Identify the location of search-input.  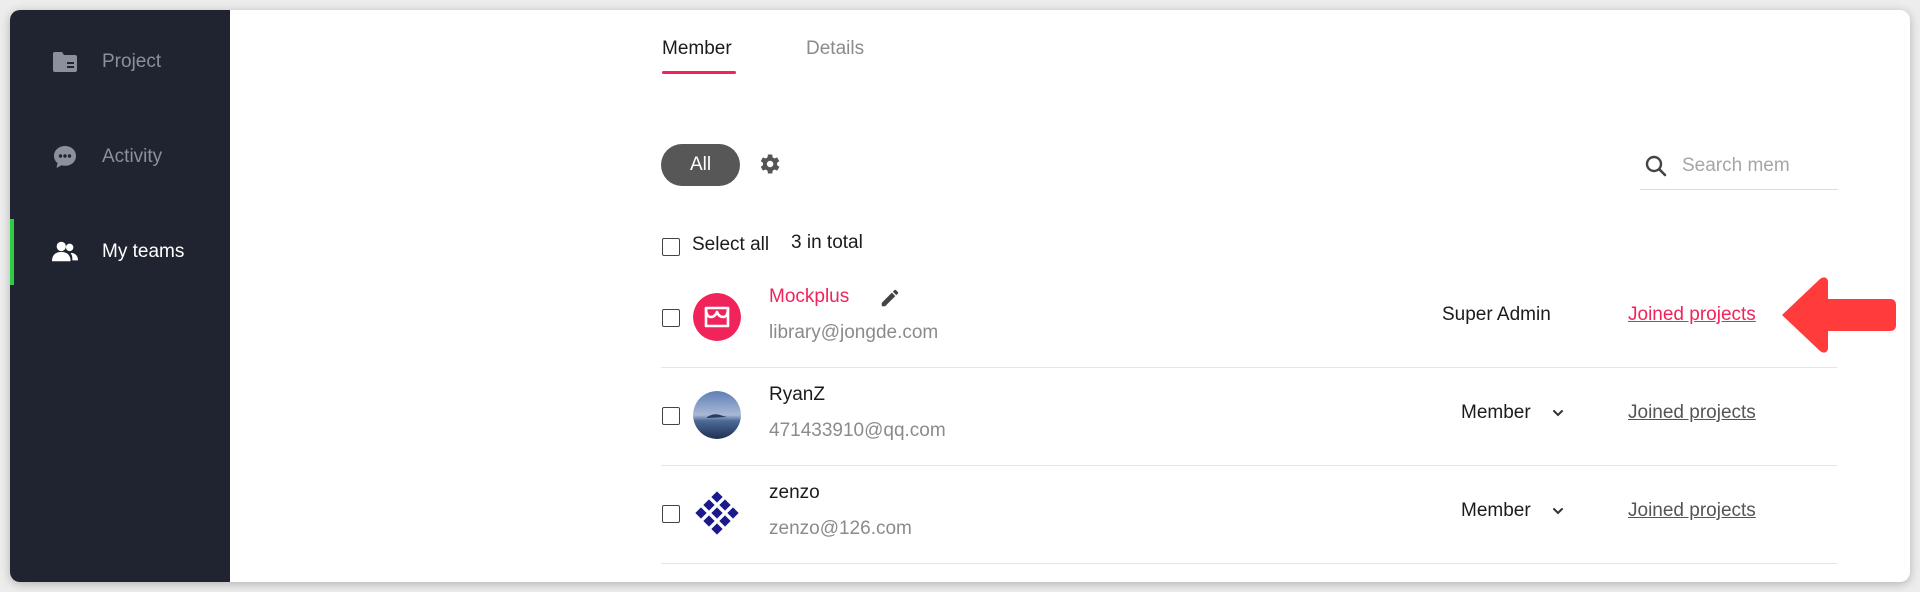
(1757, 166).